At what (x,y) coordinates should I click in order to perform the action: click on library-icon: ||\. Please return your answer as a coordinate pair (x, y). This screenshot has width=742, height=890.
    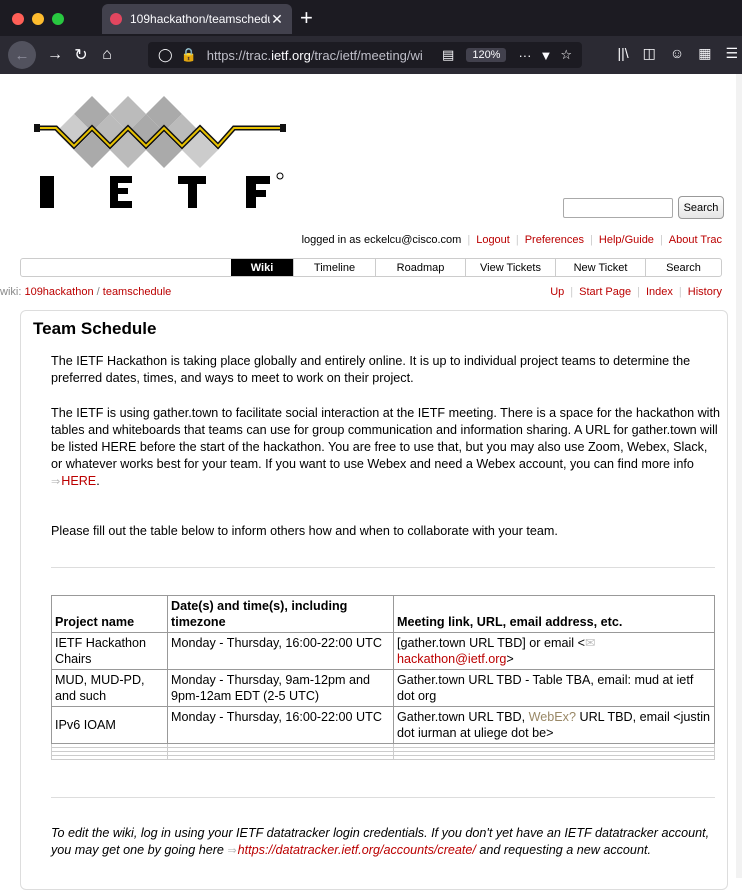
    Looking at the image, I should click on (623, 53).